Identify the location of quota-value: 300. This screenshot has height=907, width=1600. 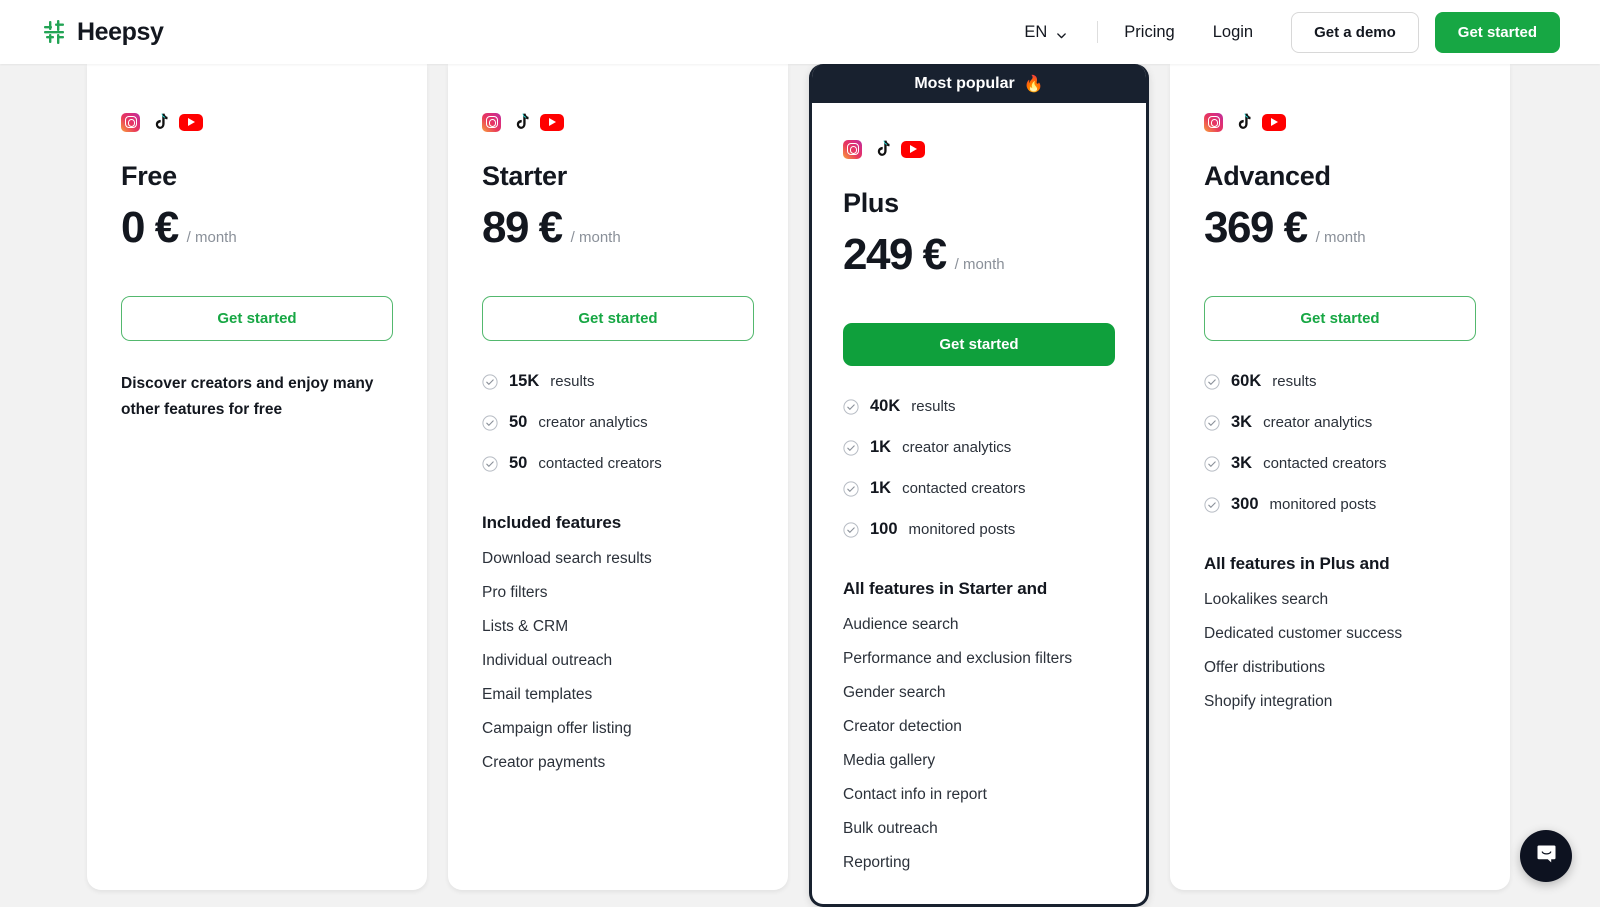
(1245, 504).